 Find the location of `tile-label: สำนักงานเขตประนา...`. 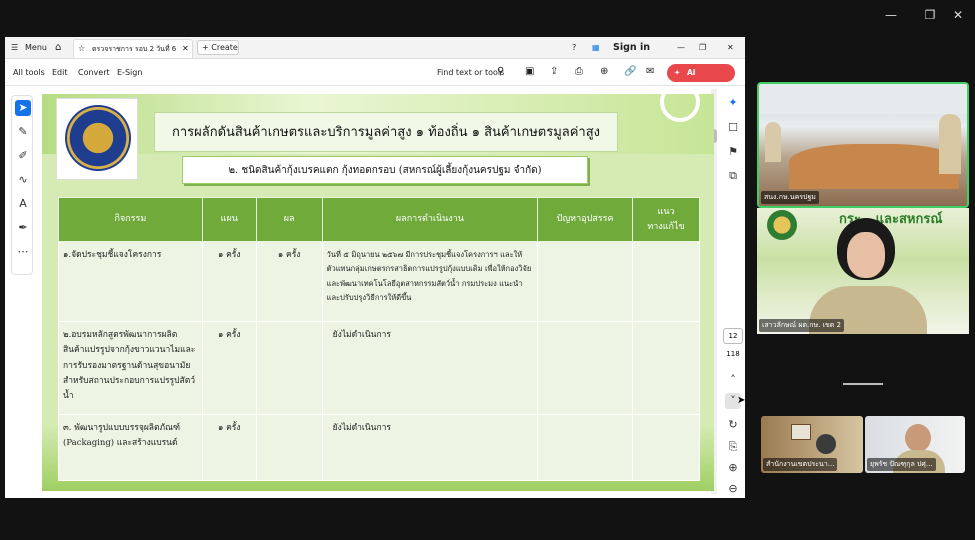

tile-label: สำนักงานเขตประนา... is located at coordinates (800, 464).